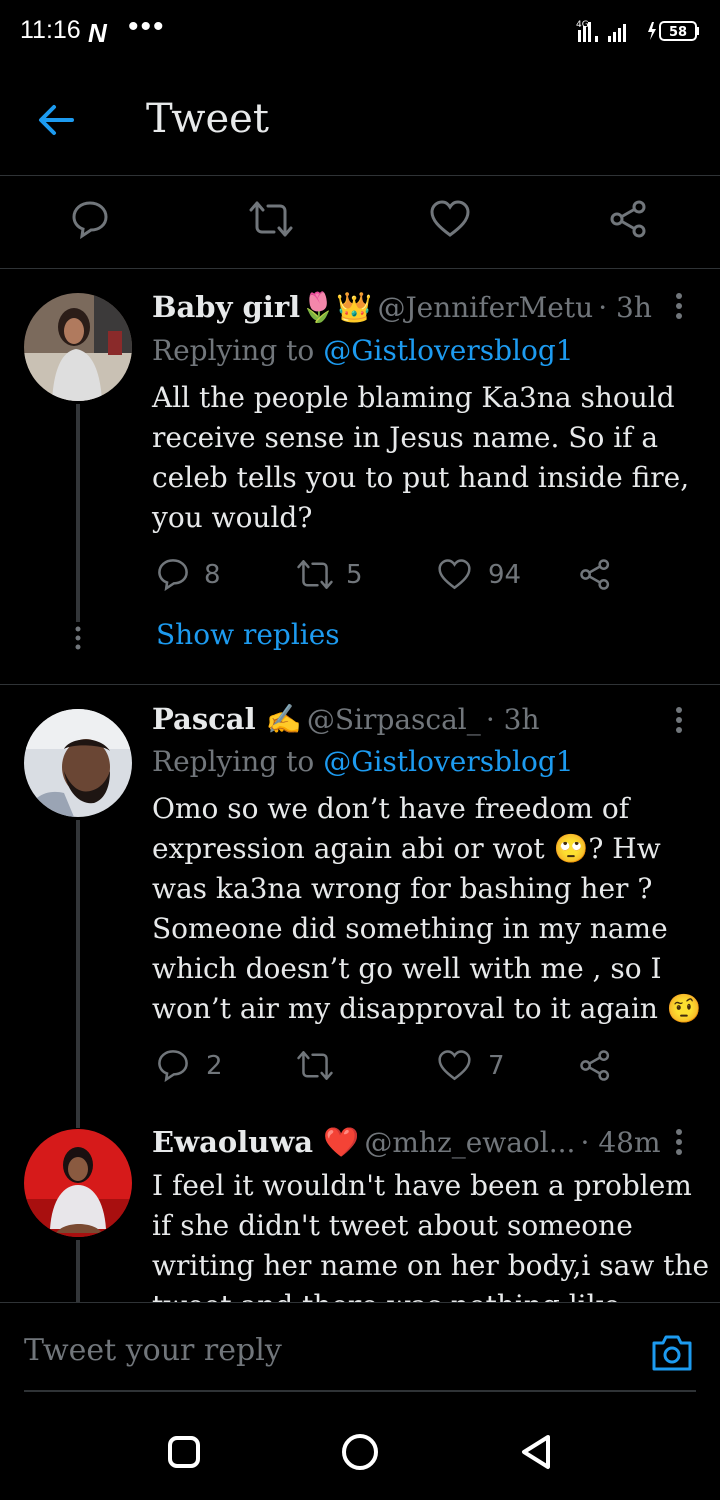 The image size is (720, 1500). What do you see at coordinates (50, 30) in the screenshot?
I see `status-time: 11:16` at bounding box center [50, 30].